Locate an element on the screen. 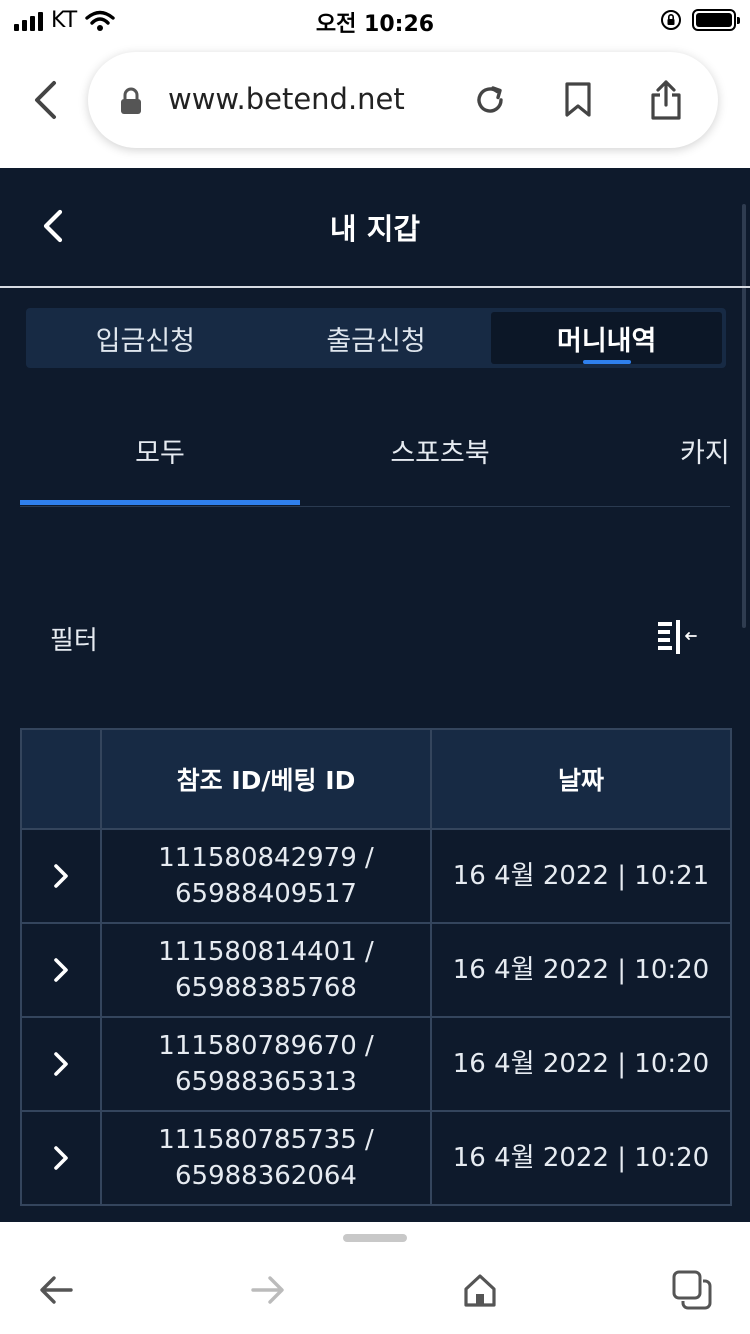  bet-id: 65988385768 is located at coordinates (266, 988).